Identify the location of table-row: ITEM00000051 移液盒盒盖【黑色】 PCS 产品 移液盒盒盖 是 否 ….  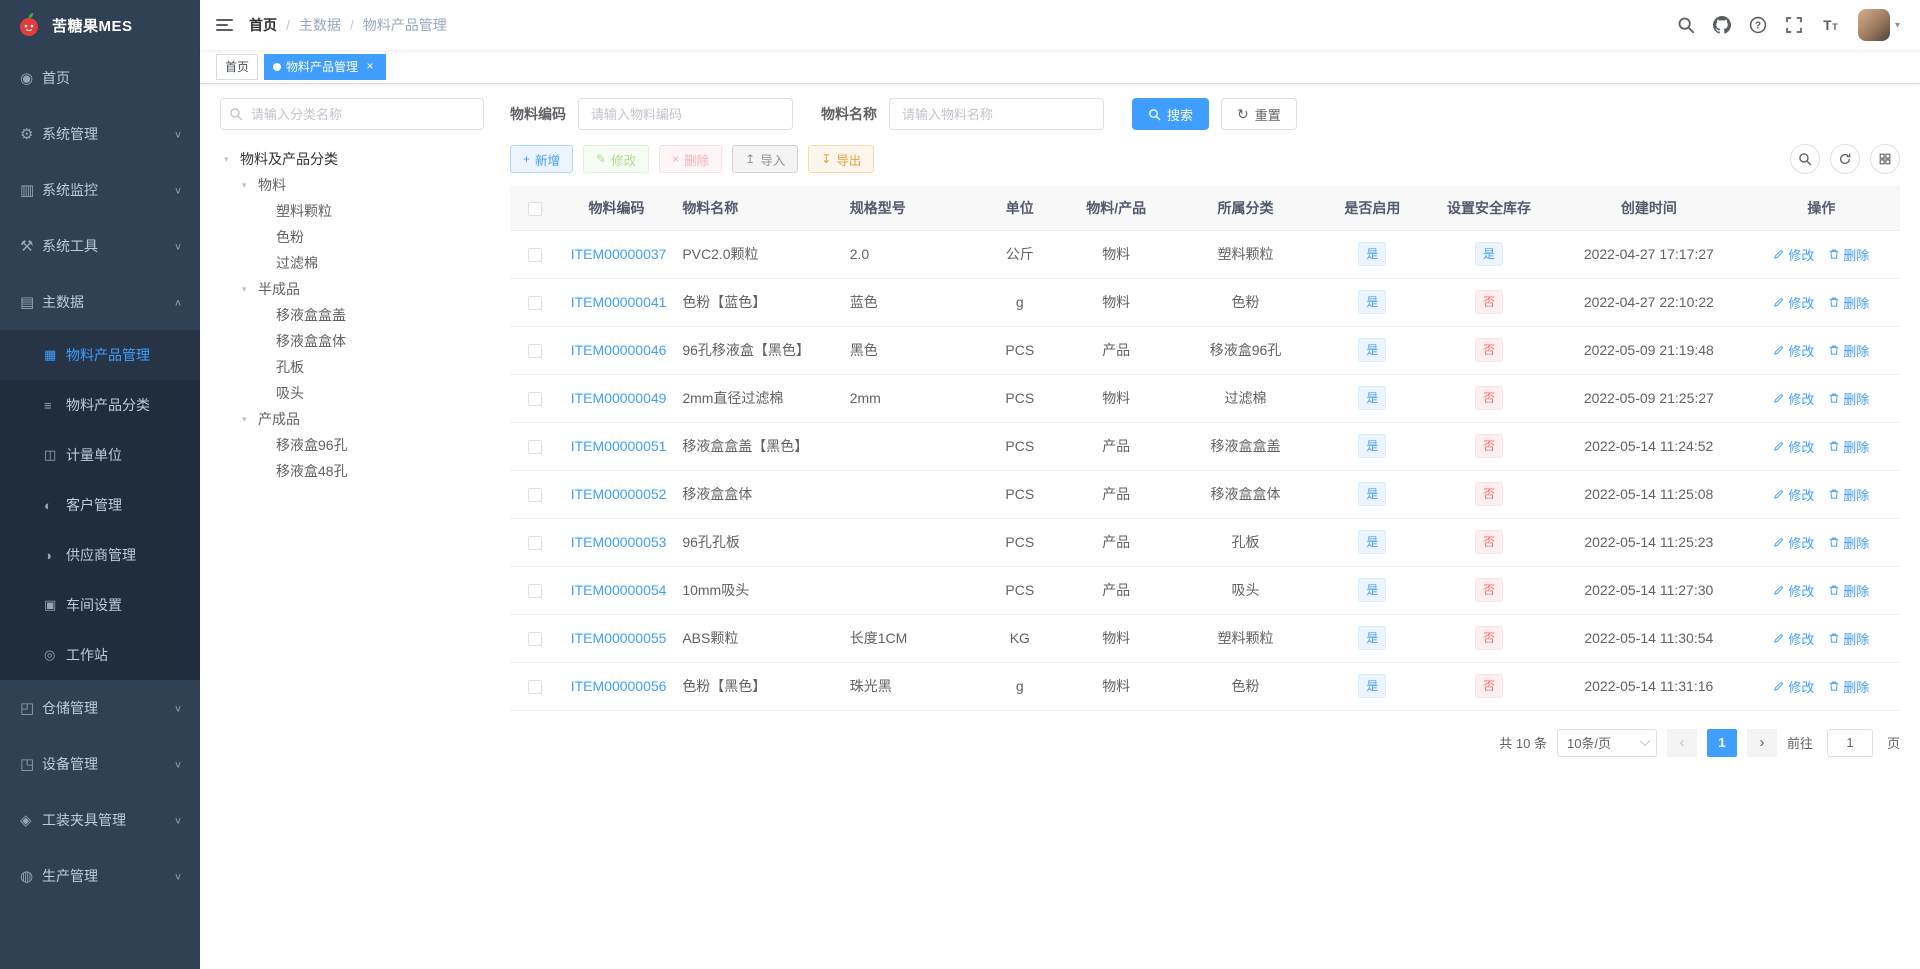
(1205, 446).